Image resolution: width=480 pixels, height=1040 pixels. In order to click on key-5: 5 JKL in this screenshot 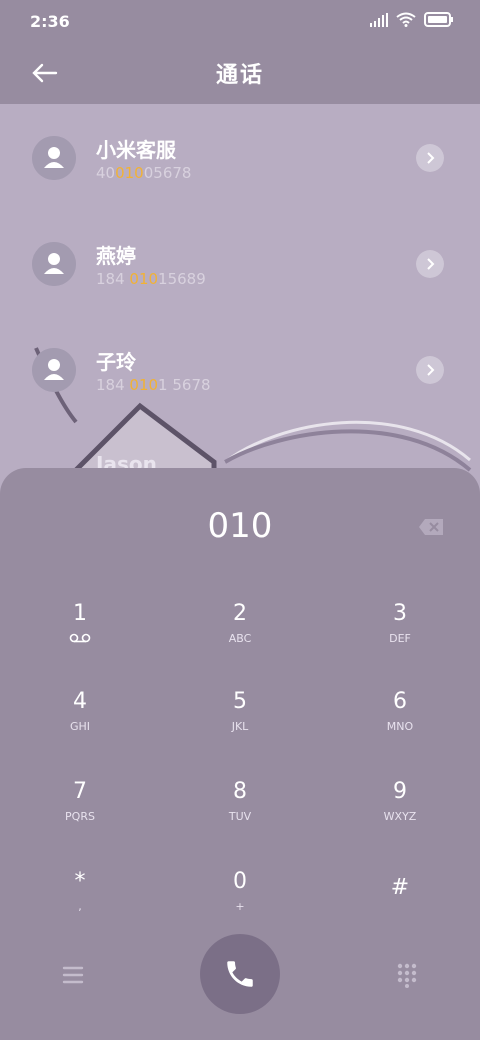, I will do `click(240, 723)`.